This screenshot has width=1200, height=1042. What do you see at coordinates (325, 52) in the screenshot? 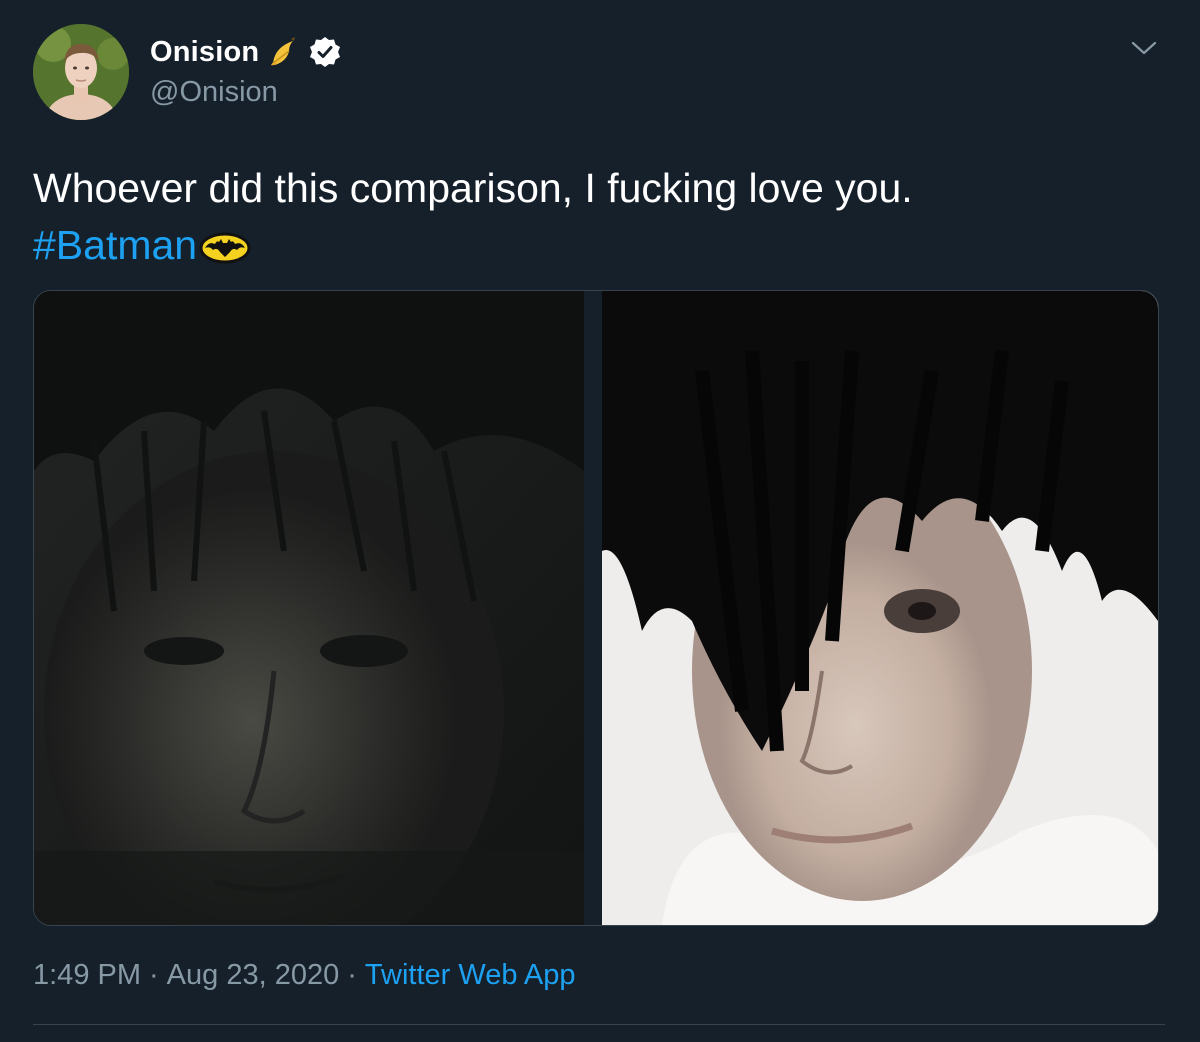
I see `verified-icon` at bounding box center [325, 52].